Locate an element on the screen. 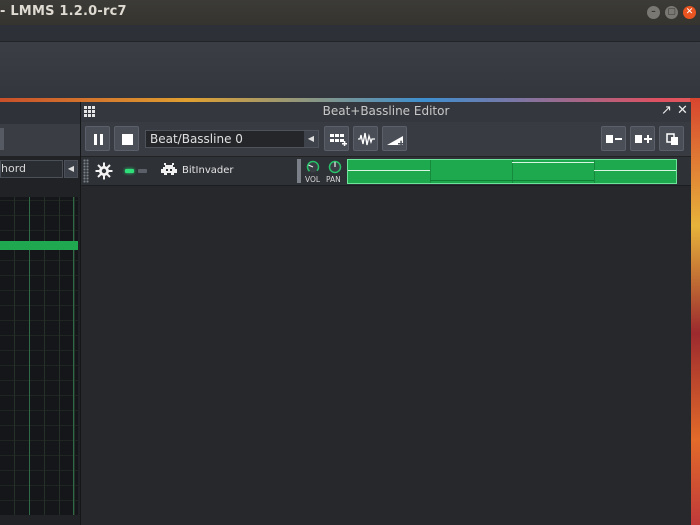  piano-roll-grid is located at coordinates (39, 356).